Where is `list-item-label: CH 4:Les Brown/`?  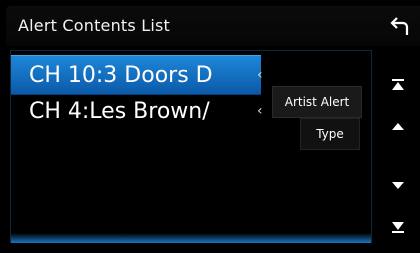 list-item-label: CH 4:Les Brown/ is located at coordinates (119, 111).